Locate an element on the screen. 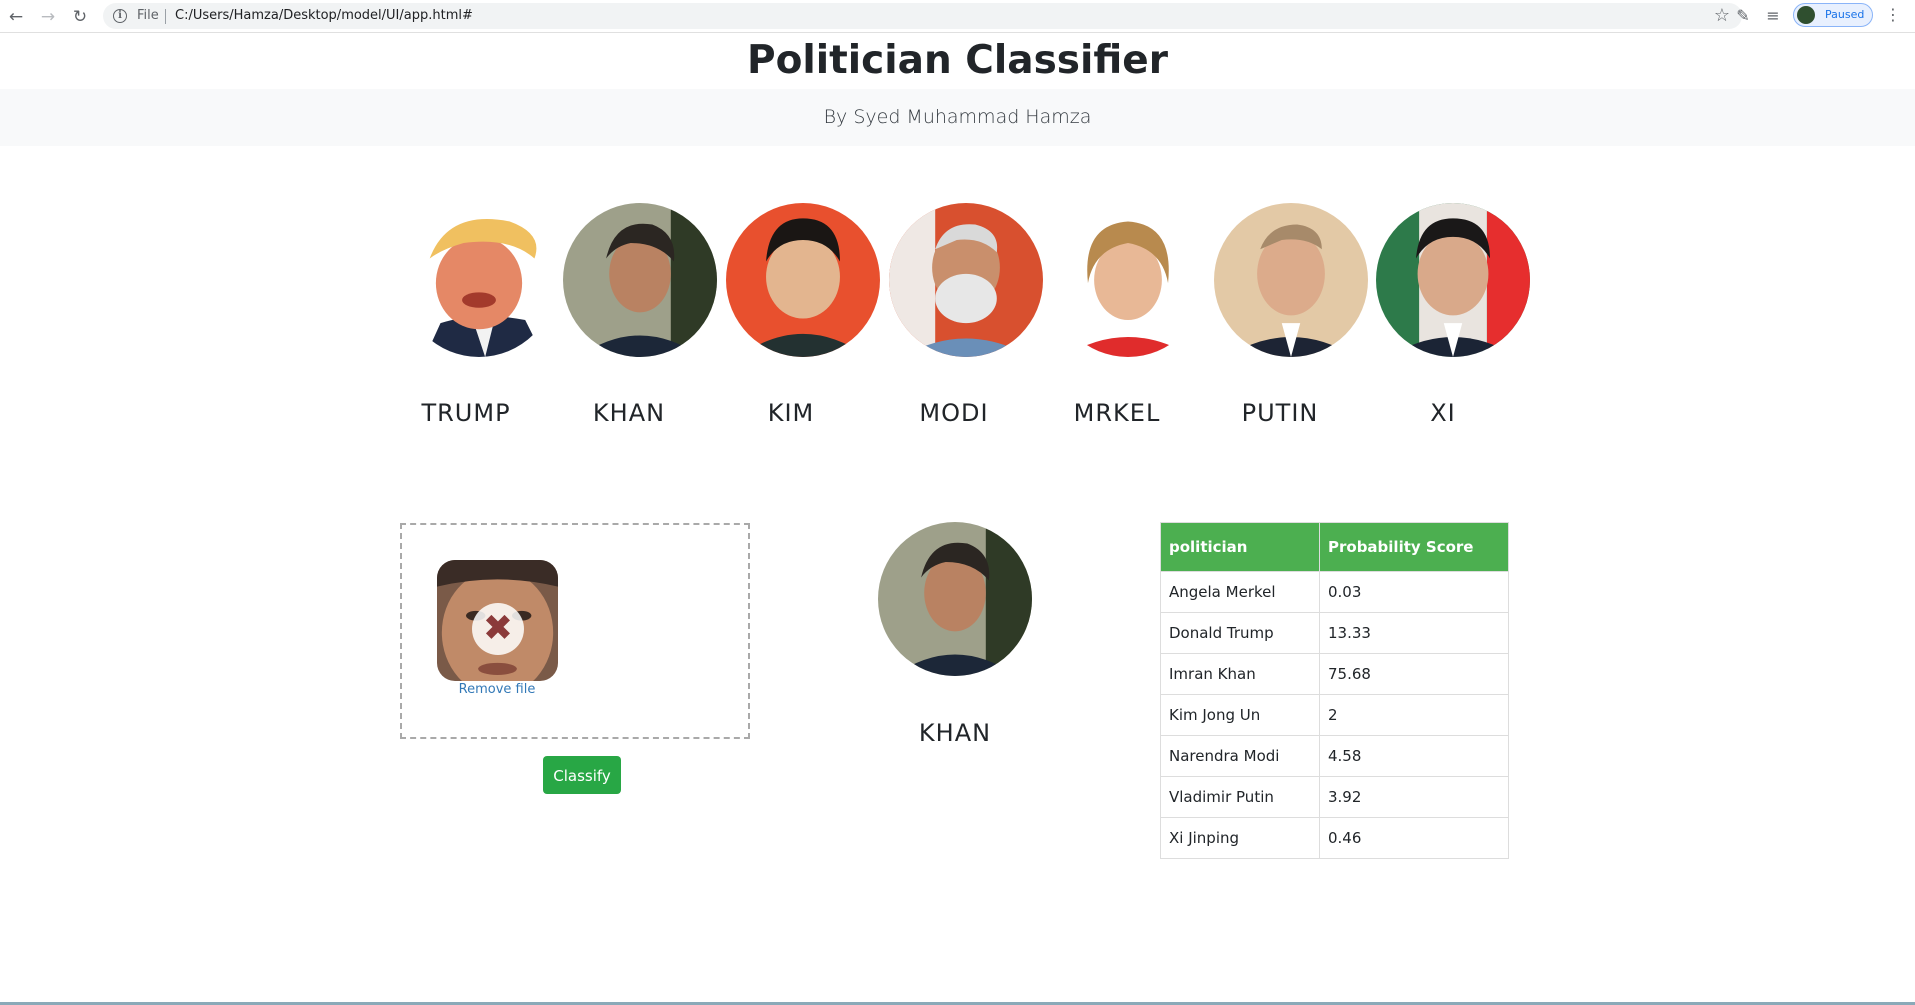 This screenshot has height=1005, width=1915. table-header-row: politician Probability Score is located at coordinates (1334, 547).